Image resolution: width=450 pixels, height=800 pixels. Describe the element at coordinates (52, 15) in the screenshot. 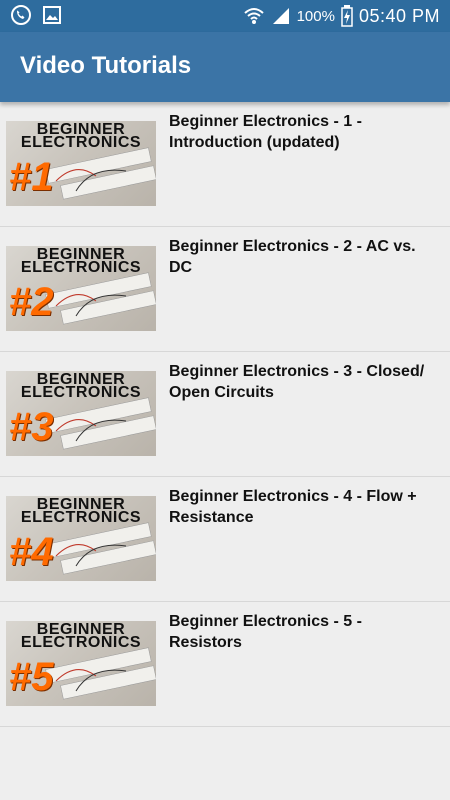

I see `image-icon` at that location.